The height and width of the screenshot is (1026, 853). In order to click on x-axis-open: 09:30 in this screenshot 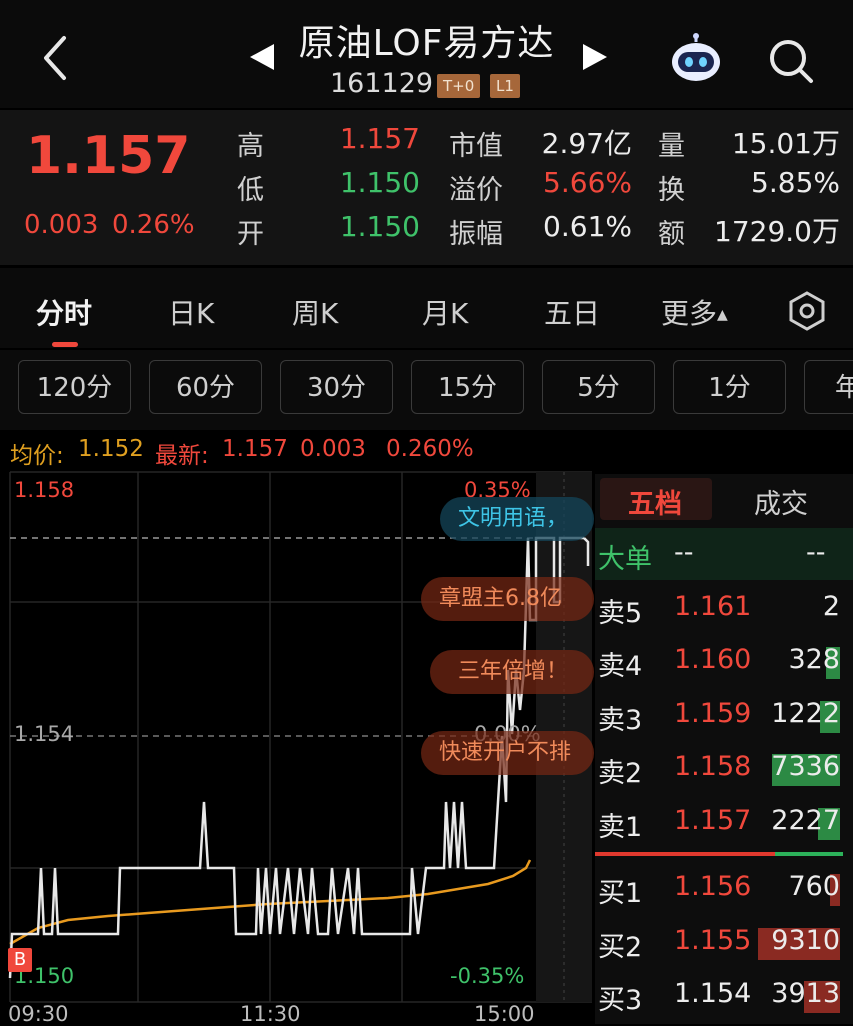, I will do `click(38, 1014)`.